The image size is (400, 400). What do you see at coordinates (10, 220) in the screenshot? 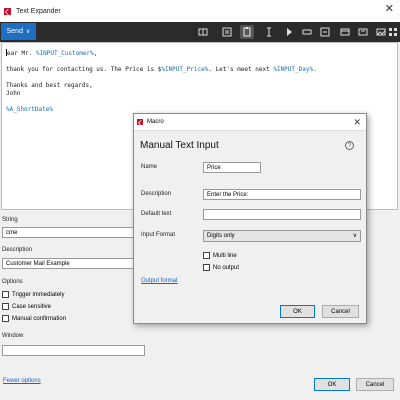
I see `string-label: String` at bounding box center [10, 220].